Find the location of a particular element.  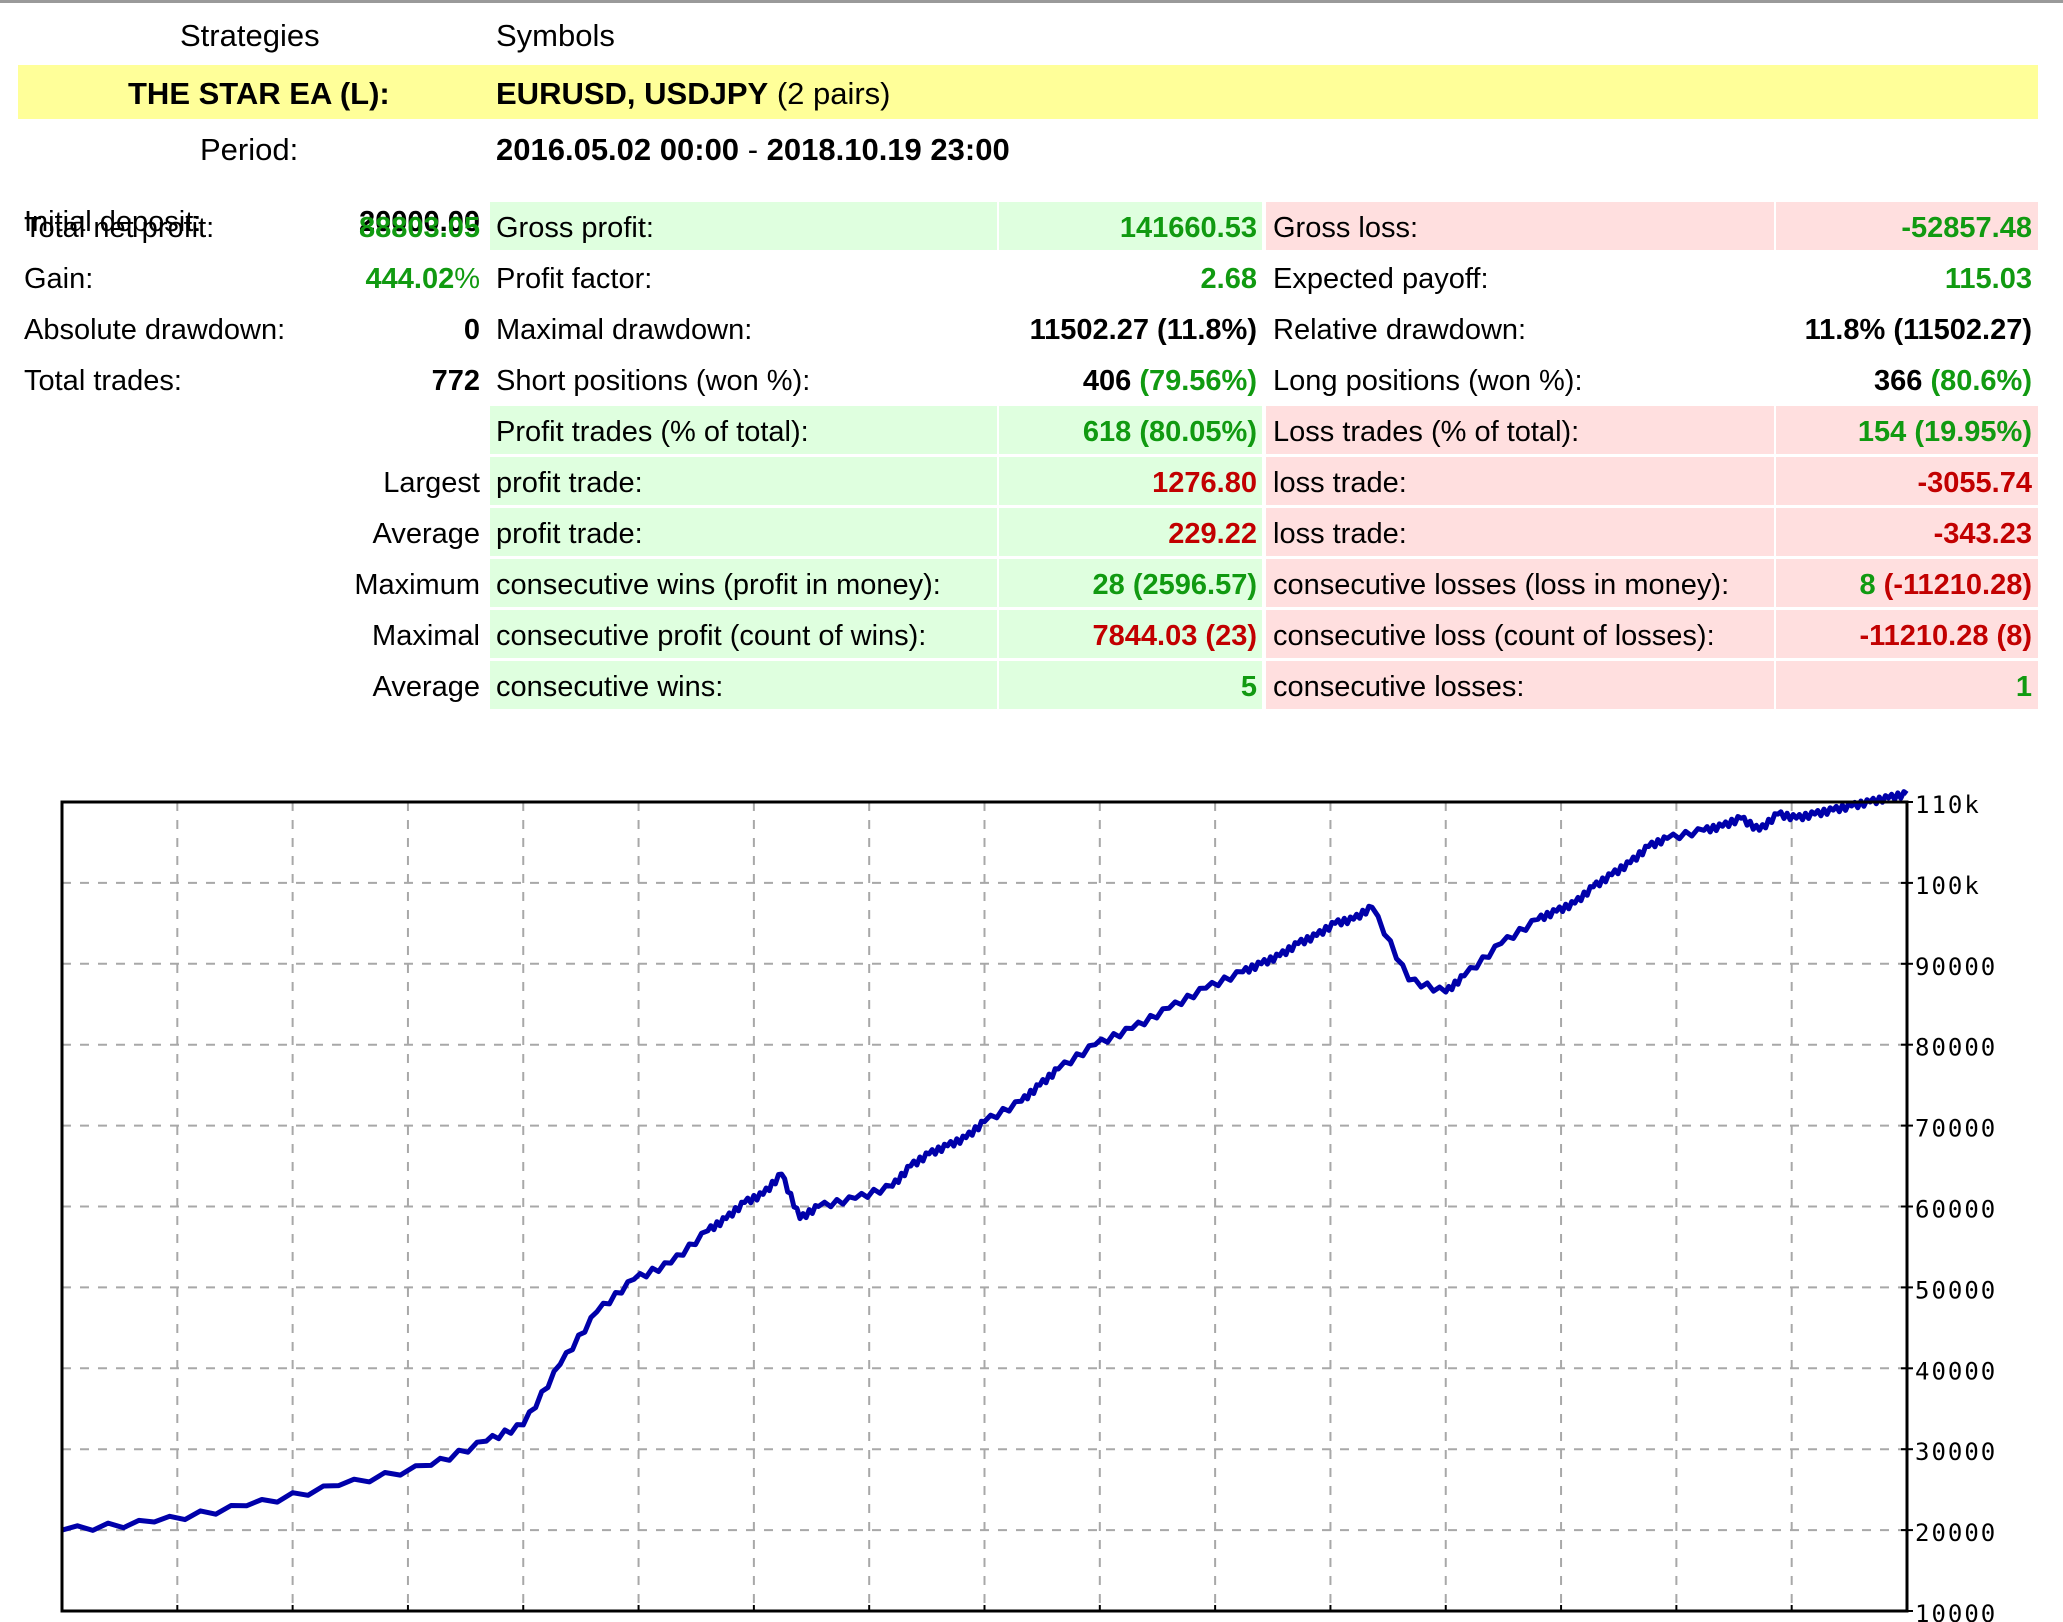

y-tick-label: 20000 is located at coordinates (1956, 1533).